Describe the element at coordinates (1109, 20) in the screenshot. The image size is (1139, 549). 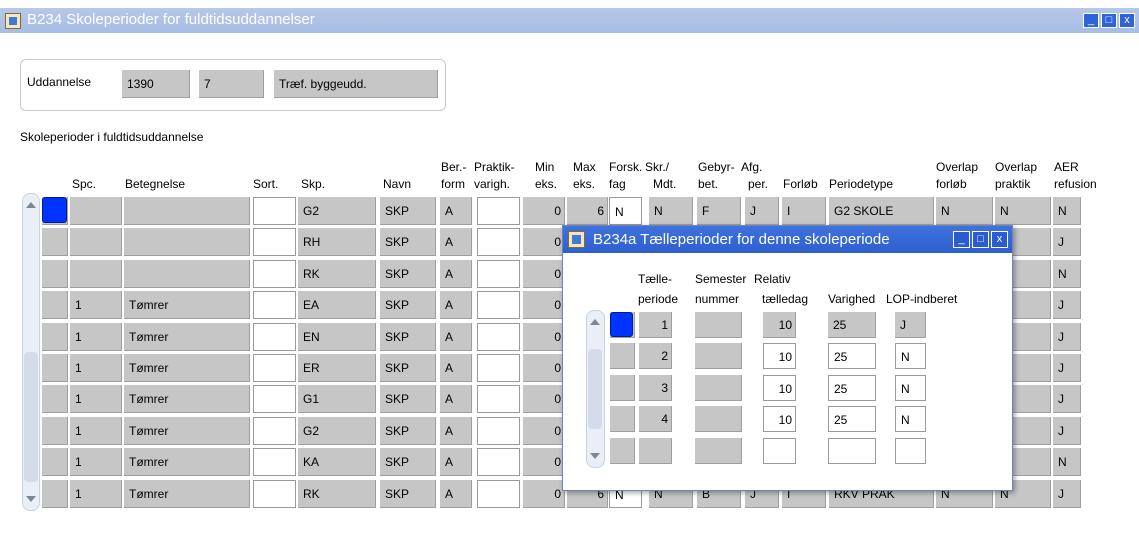
I see `maximize-button: □` at that location.